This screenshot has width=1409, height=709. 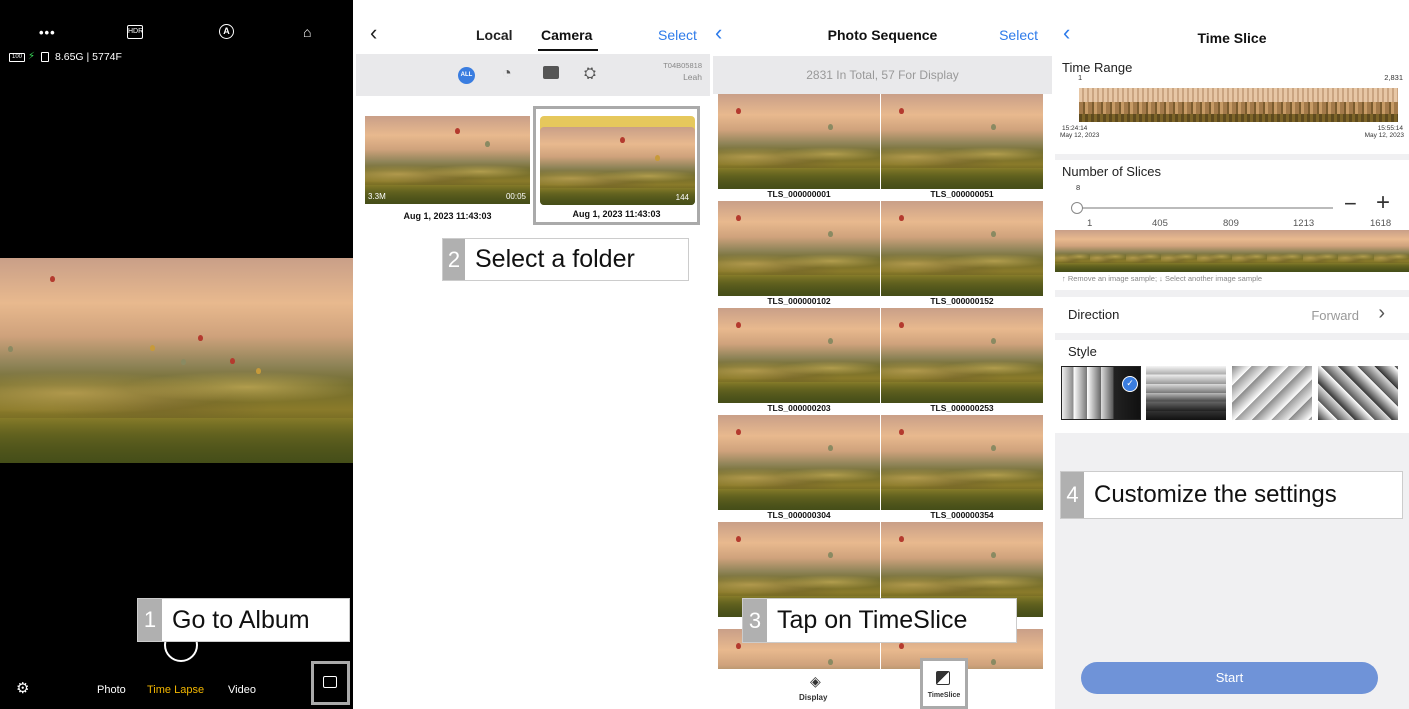 I want to click on video-duration: 00:05, so click(x=515, y=196).